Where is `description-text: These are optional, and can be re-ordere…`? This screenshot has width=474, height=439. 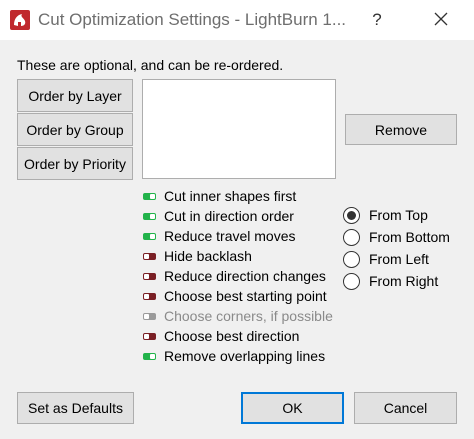 description-text: These are optional, and can be re-ordere… is located at coordinates (150, 65).